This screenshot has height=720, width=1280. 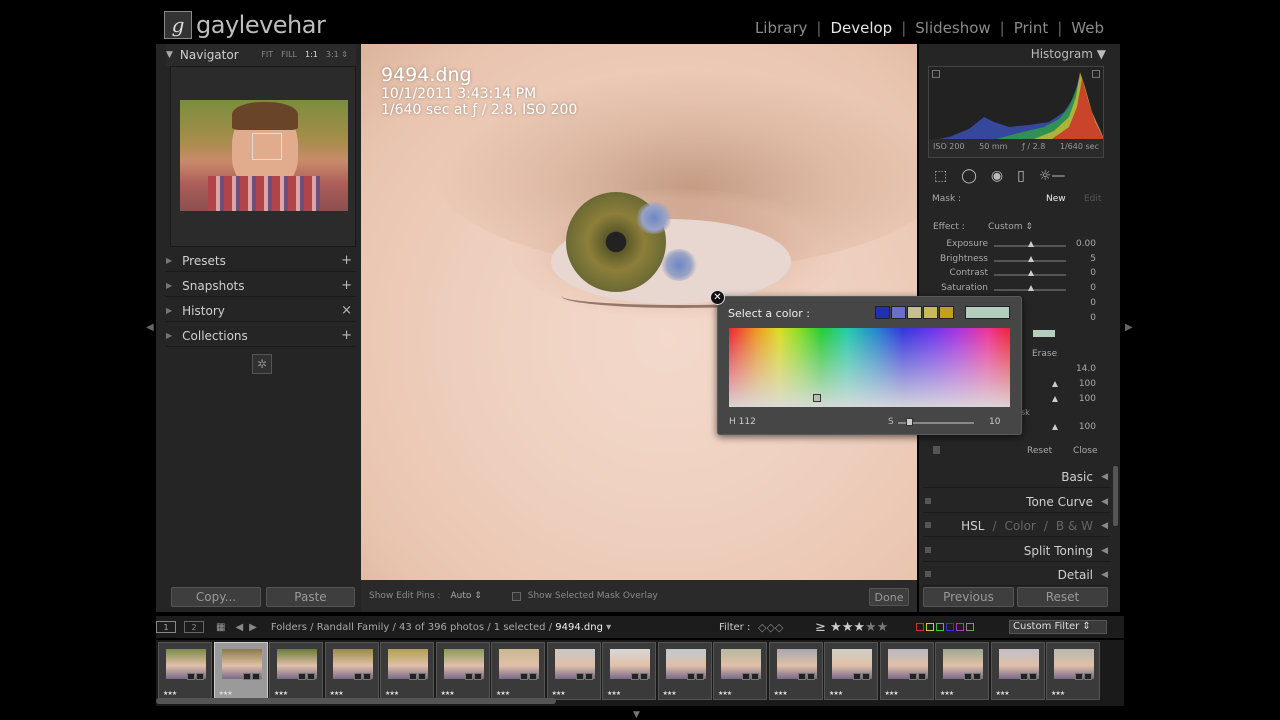 I want to click on zoom-3-1: 3:1 ⇕, so click(x=337, y=54).